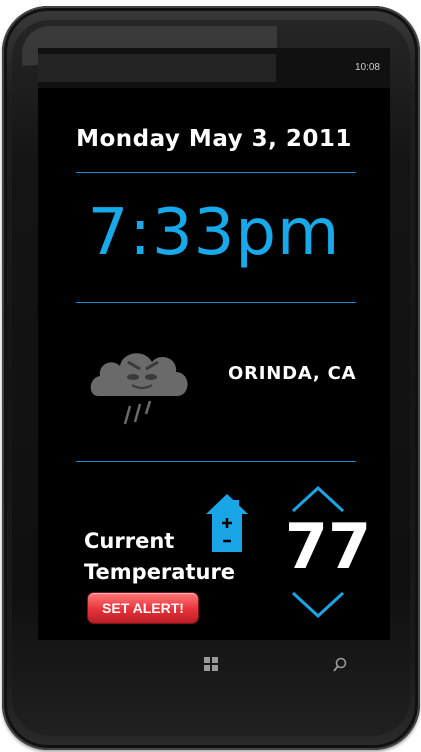 The height and width of the screenshot is (752, 421). Describe the element at coordinates (160, 572) in the screenshot. I see `temp-label-line2: Temperature` at that location.